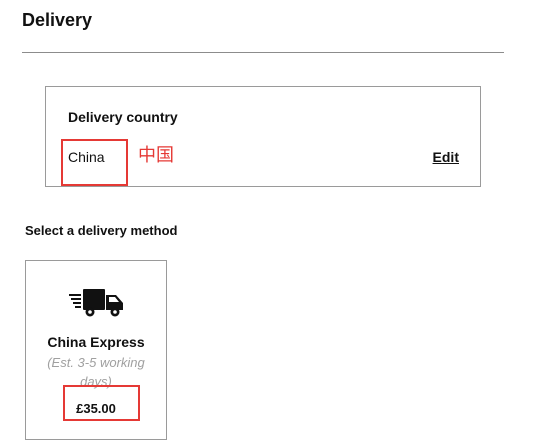 The image size is (538, 446). Describe the element at coordinates (96, 303) in the screenshot. I see `truck-icon` at that location.